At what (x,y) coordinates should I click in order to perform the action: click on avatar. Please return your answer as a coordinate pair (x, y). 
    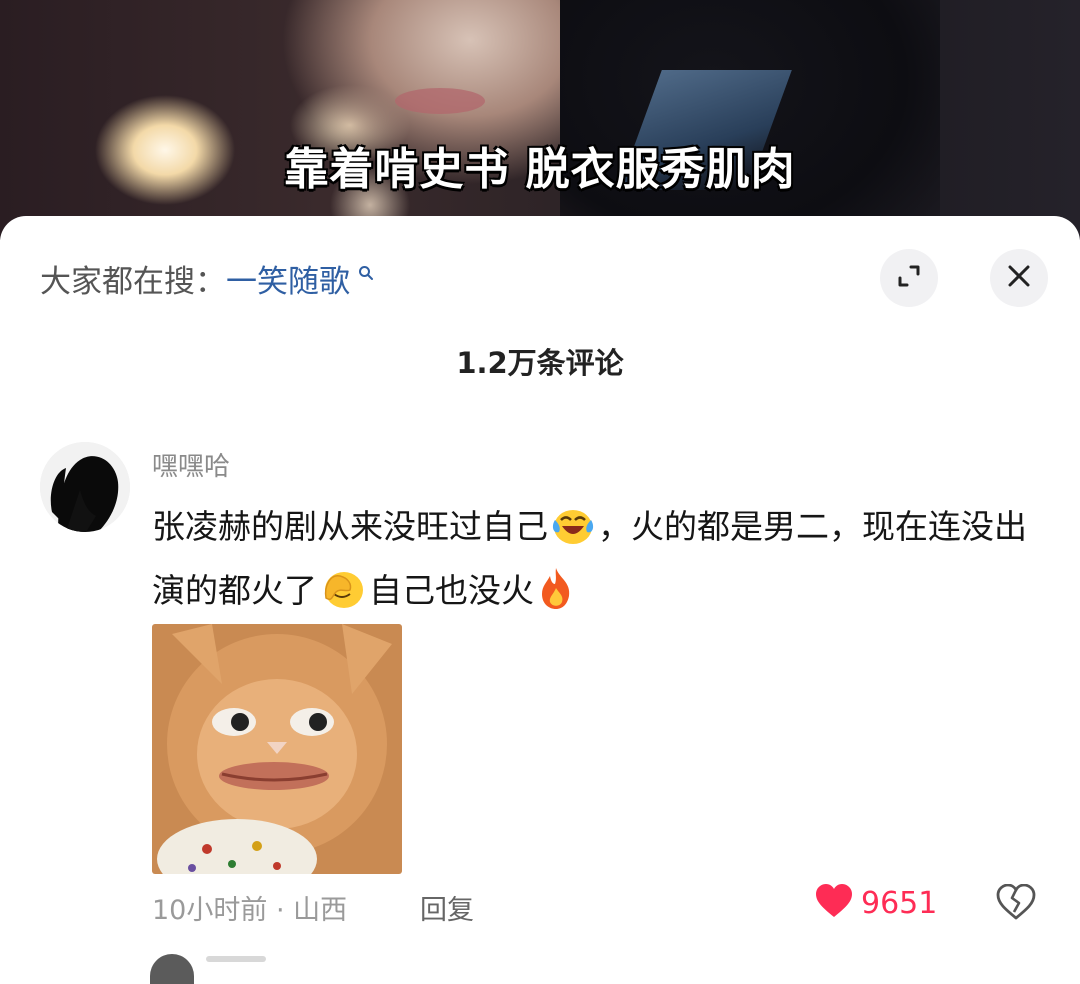
    Looking at the image, I should click on (85, 487).